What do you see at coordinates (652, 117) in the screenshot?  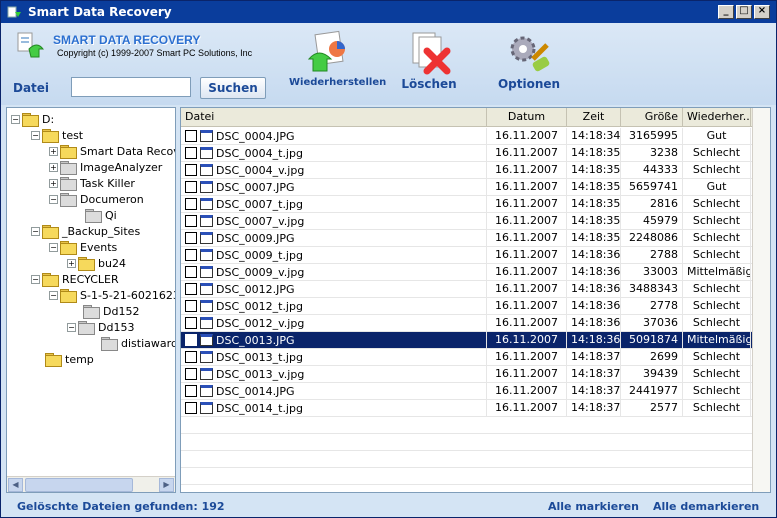 I see `column-header-size: Größe` at bounding box center [652, 117].